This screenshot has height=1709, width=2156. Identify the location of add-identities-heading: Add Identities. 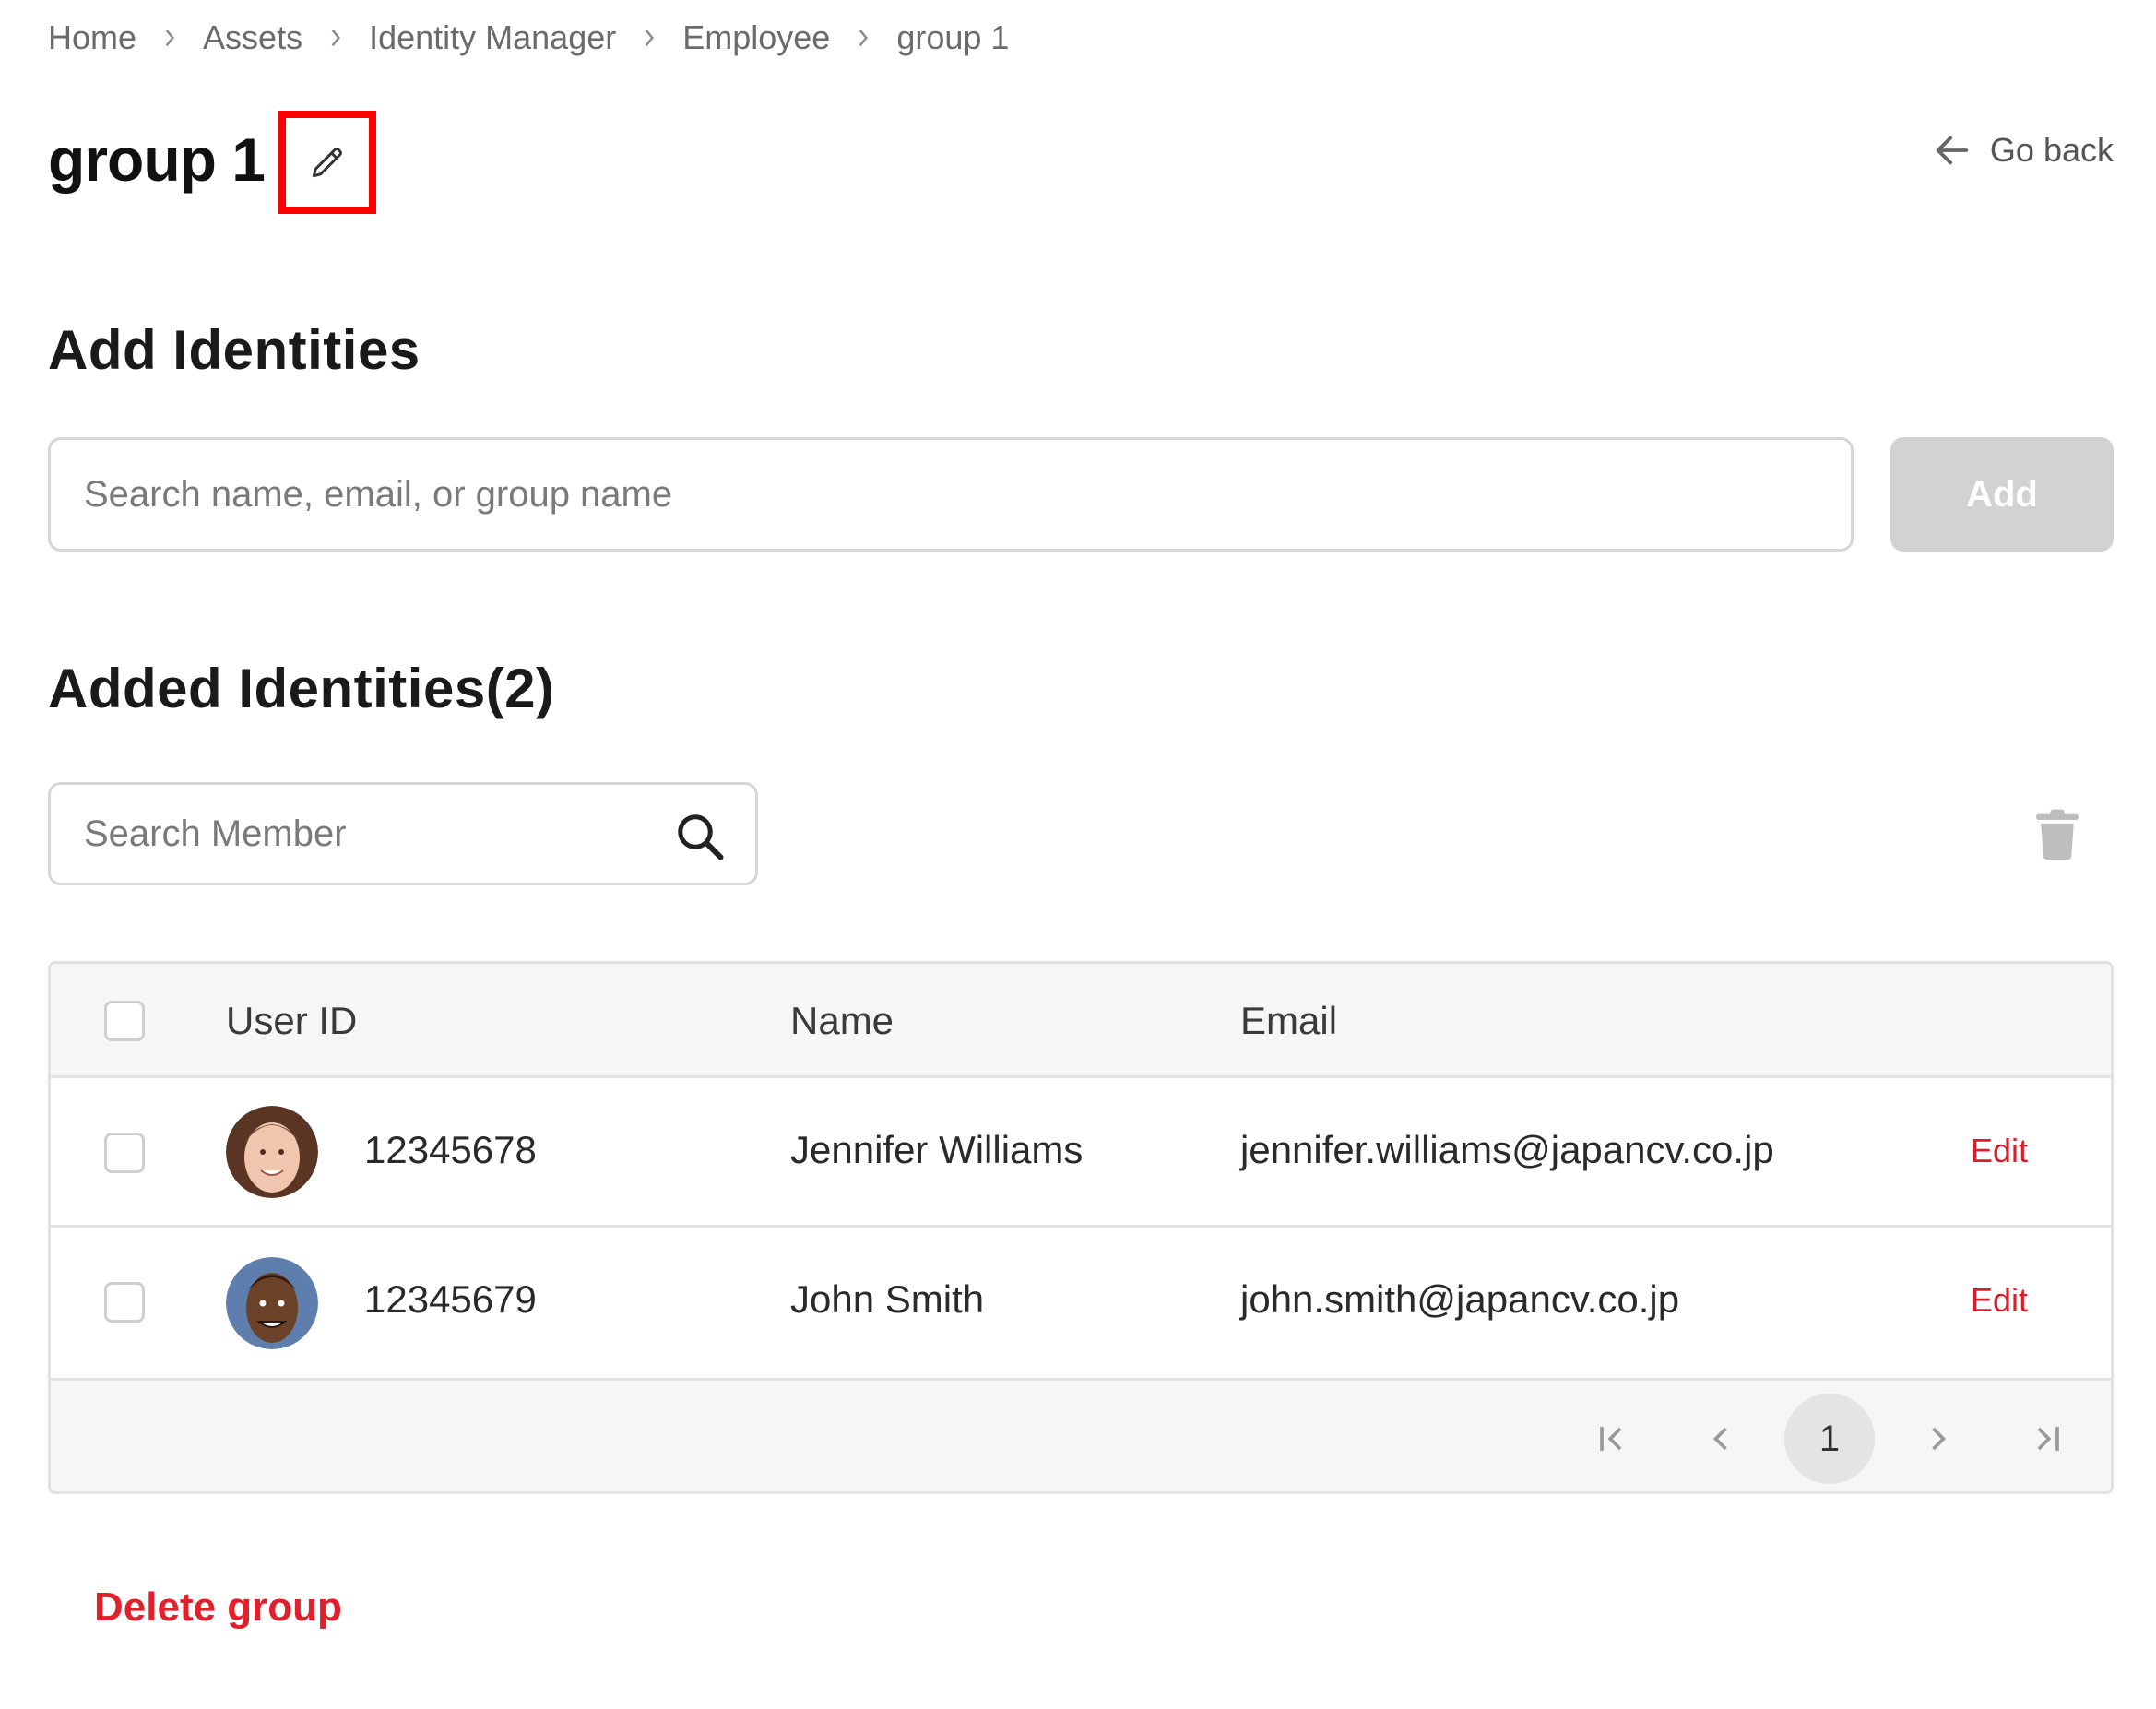
(235, 350).